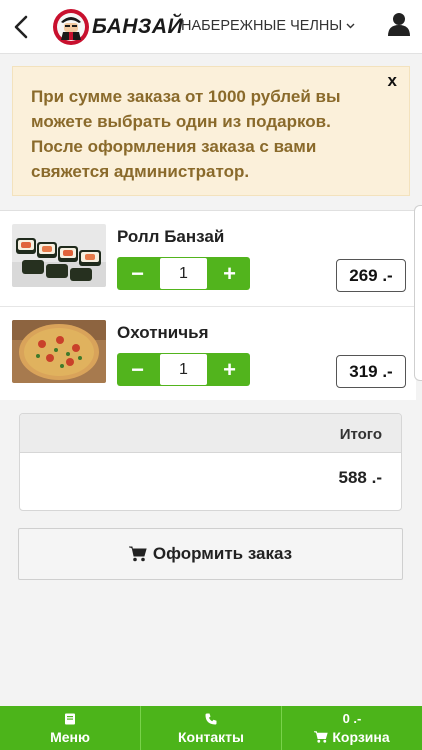 This screenshot has width=422, height=750. Describe the element at coordinates (163, 332) in the screenshot. I see `item-name: Охотничья` at that location.